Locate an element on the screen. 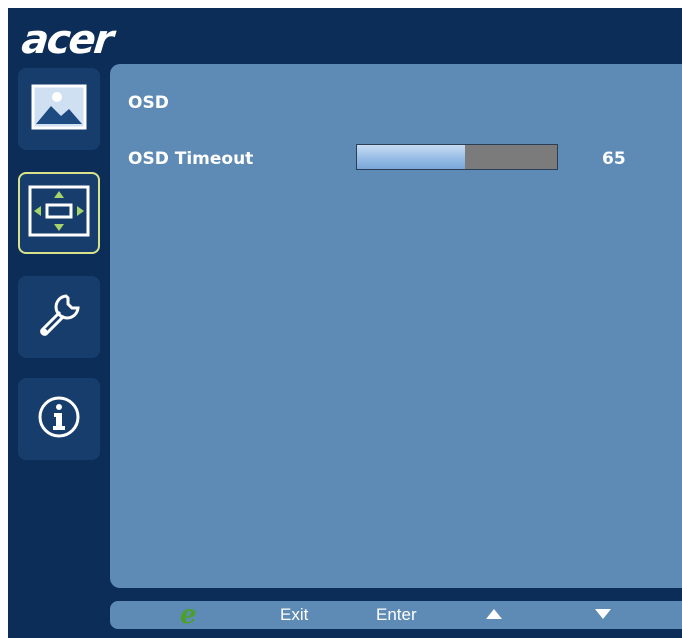 The width and height of the screenshot is (682, 638). up-button is located at coordinates (494, 615).